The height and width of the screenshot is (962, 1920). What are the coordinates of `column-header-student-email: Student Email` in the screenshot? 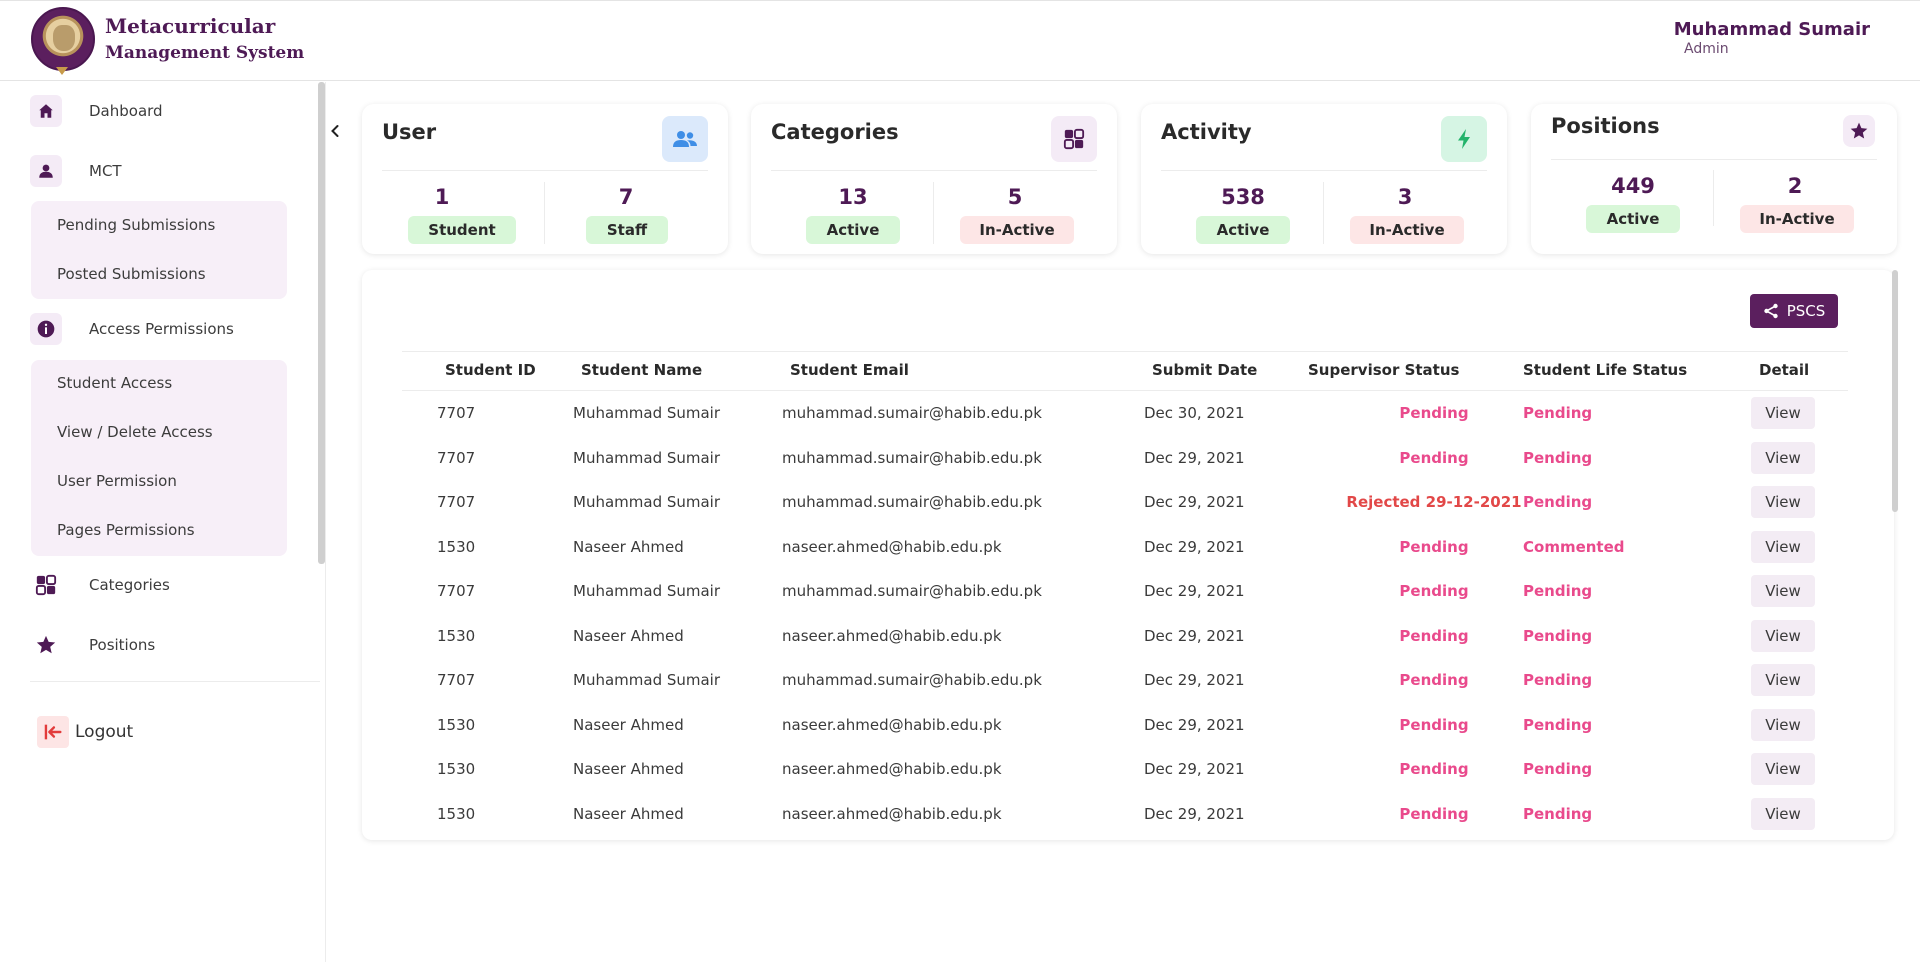 It's located at (849, 370).